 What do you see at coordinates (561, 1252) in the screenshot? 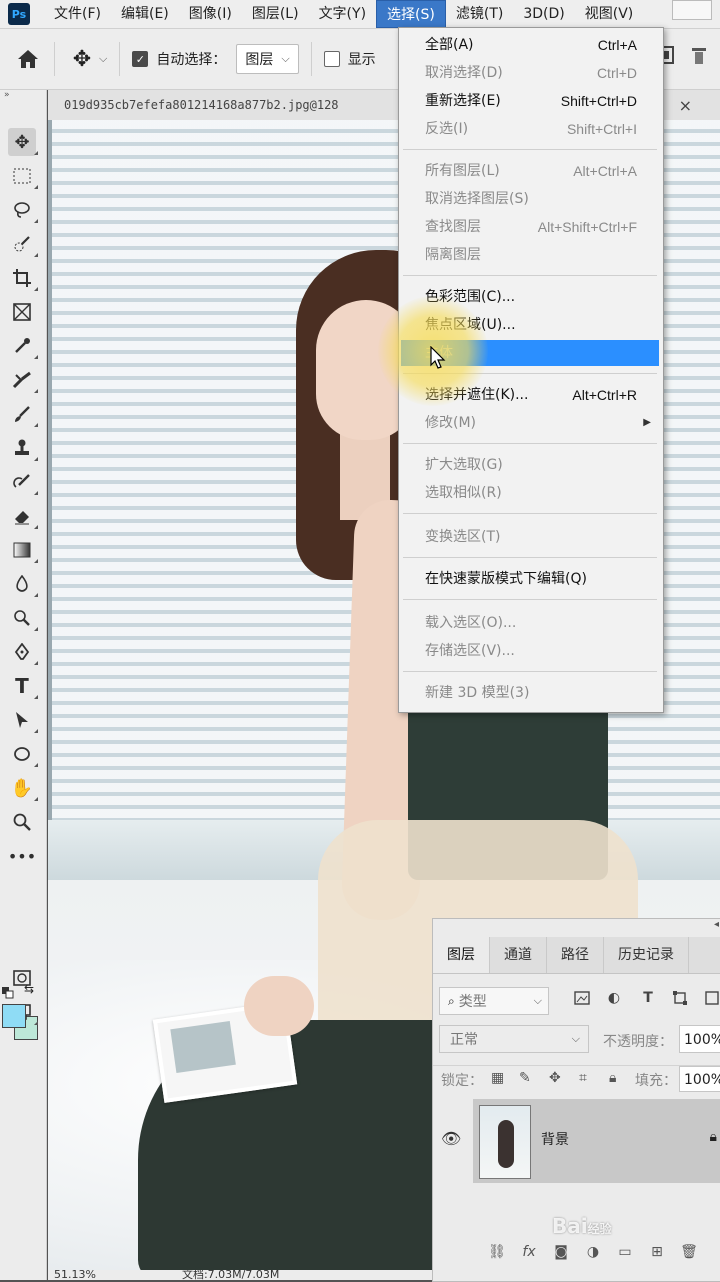
I see `add-mask-icon: ◙` at bounding box center [561, 1252].